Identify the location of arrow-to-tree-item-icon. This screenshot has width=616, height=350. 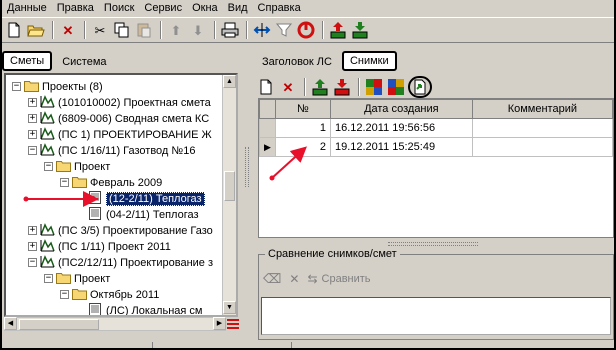
(61, 199).